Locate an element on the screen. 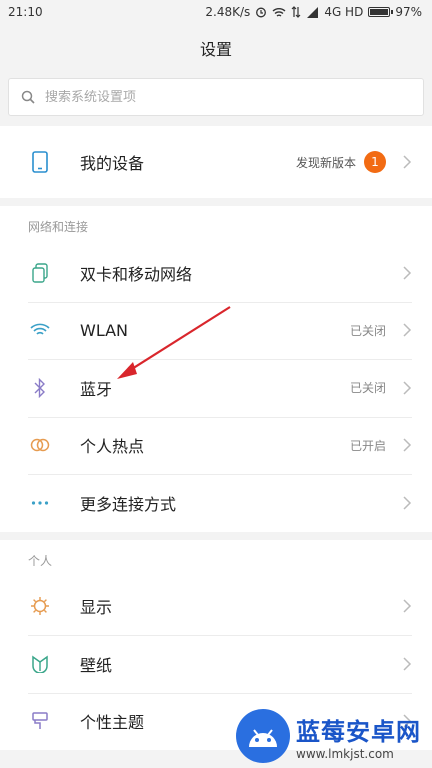  network-type: 4G HD is located at coordinates (344, 12).